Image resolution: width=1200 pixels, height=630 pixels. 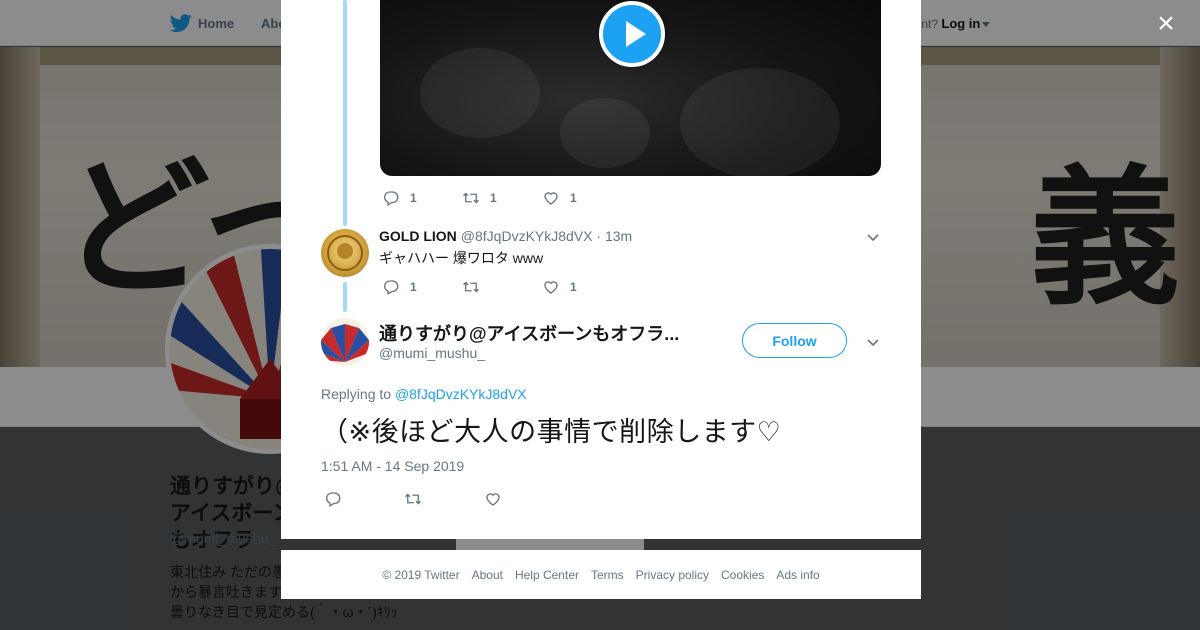 I want to click on main-tweet-text: （※後ほど大人の事情で削除します♡, so click(x=551, y=432).